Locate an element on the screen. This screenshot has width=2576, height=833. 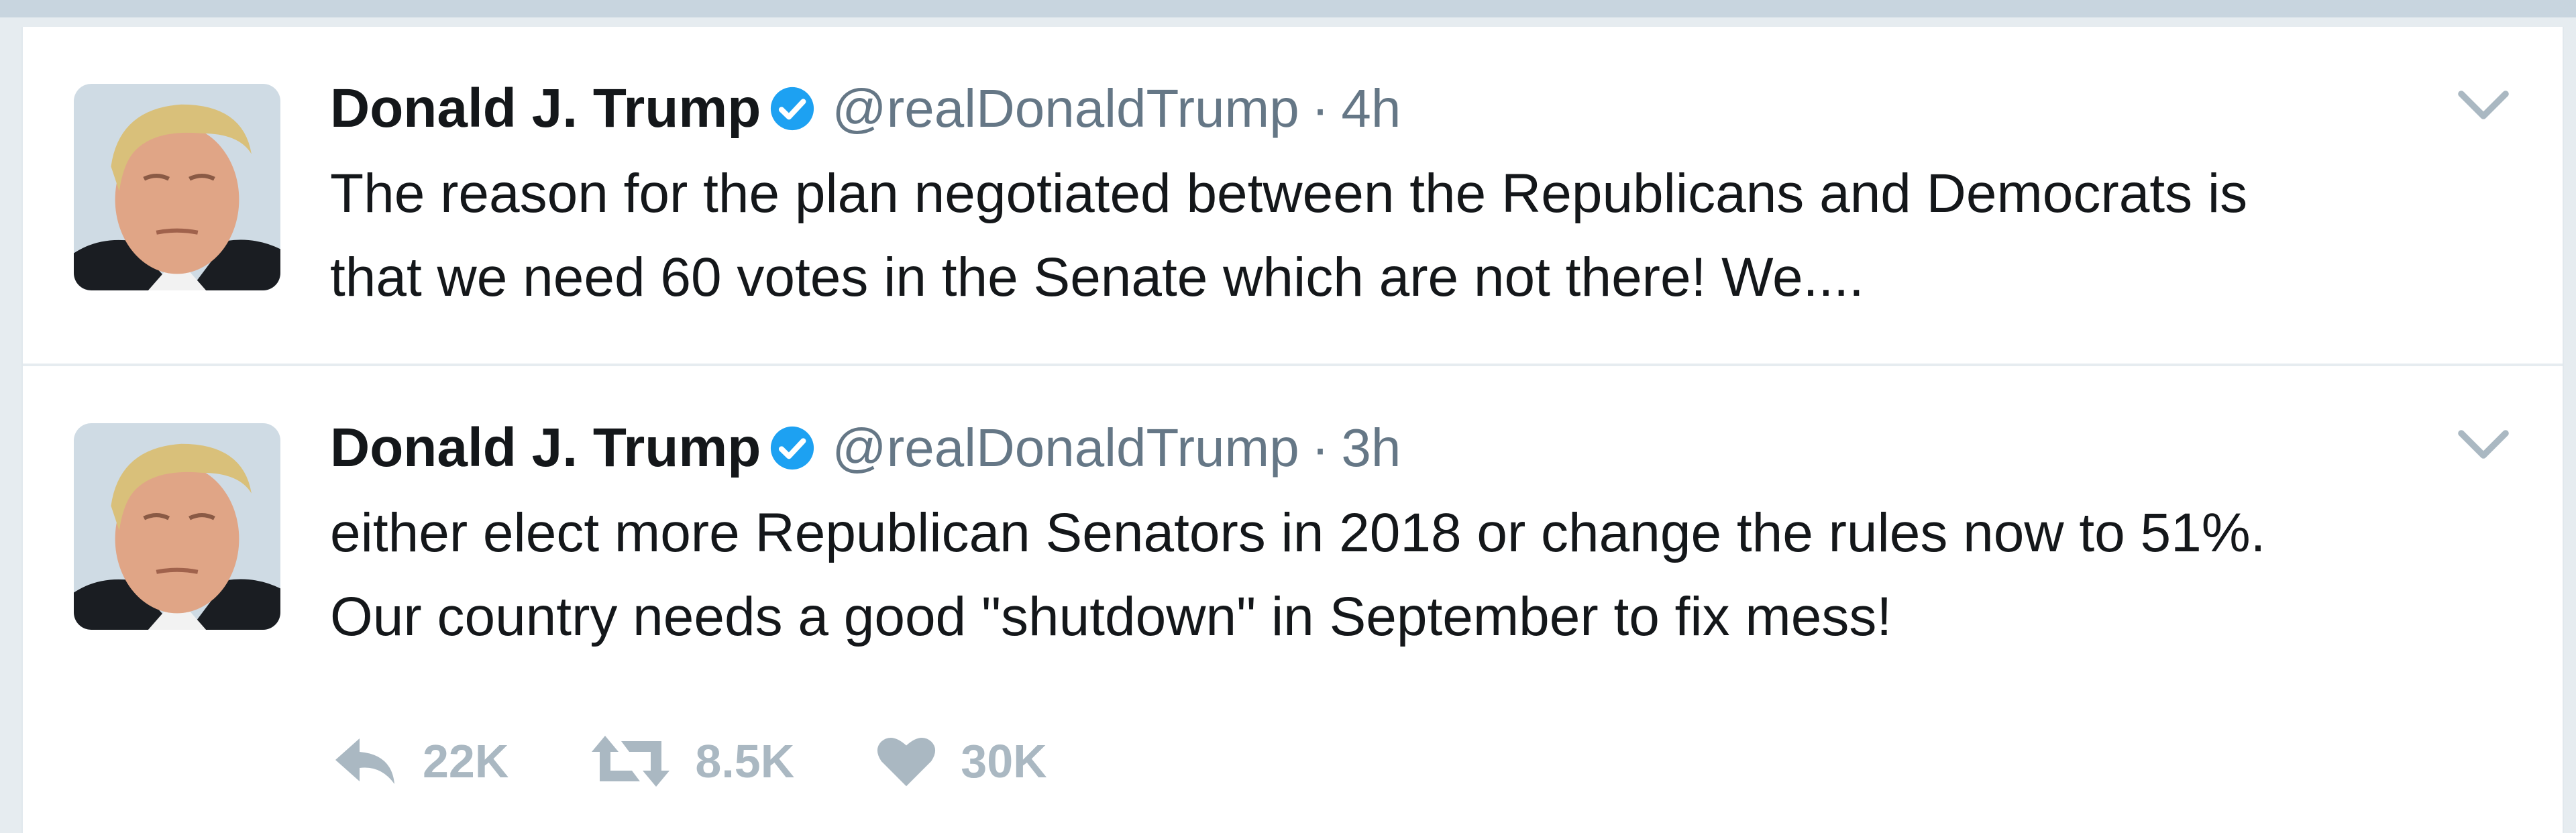
heart-icon is located at coordinates (906, 762).